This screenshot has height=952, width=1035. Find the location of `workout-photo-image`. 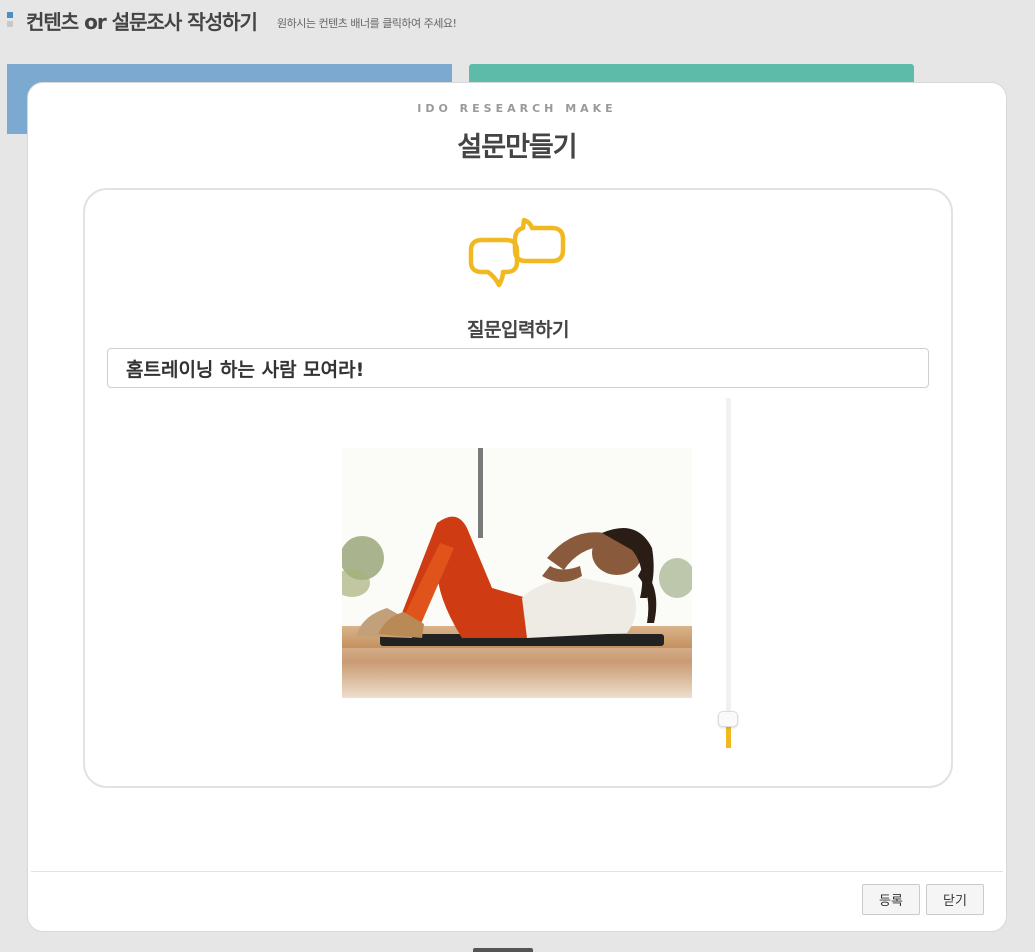

workout-photo-image is located at coordinates (517, 573).